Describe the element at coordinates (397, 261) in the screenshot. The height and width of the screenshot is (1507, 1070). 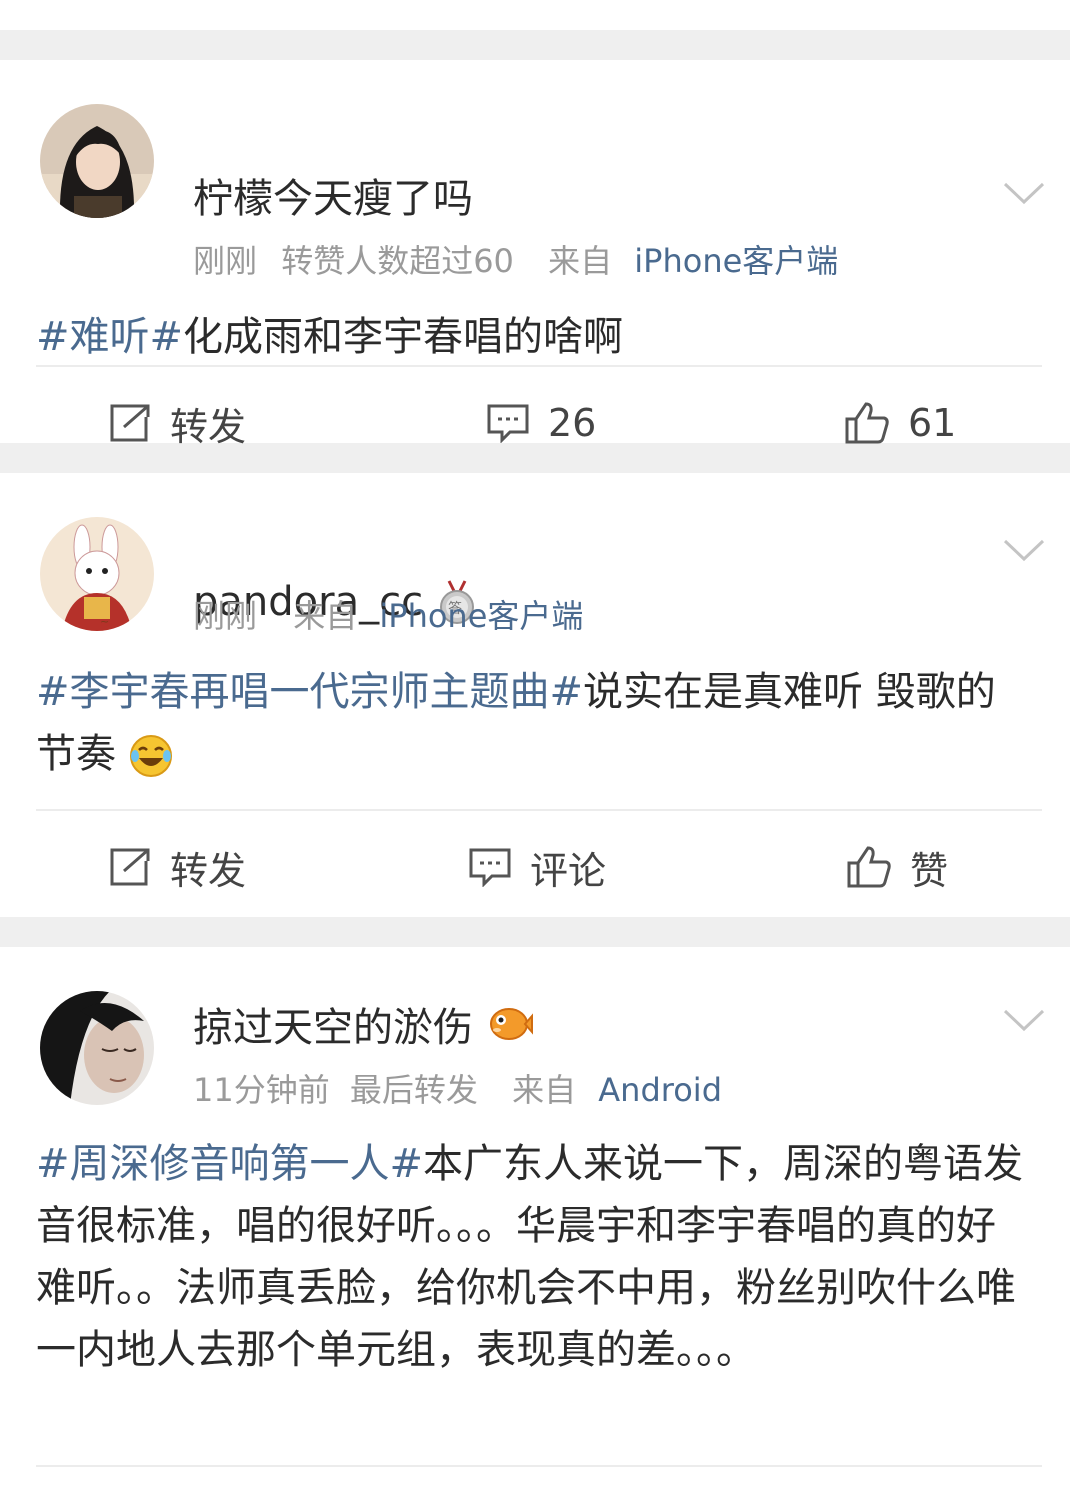
I see `post-note: 转赞人数超过60` at that location.